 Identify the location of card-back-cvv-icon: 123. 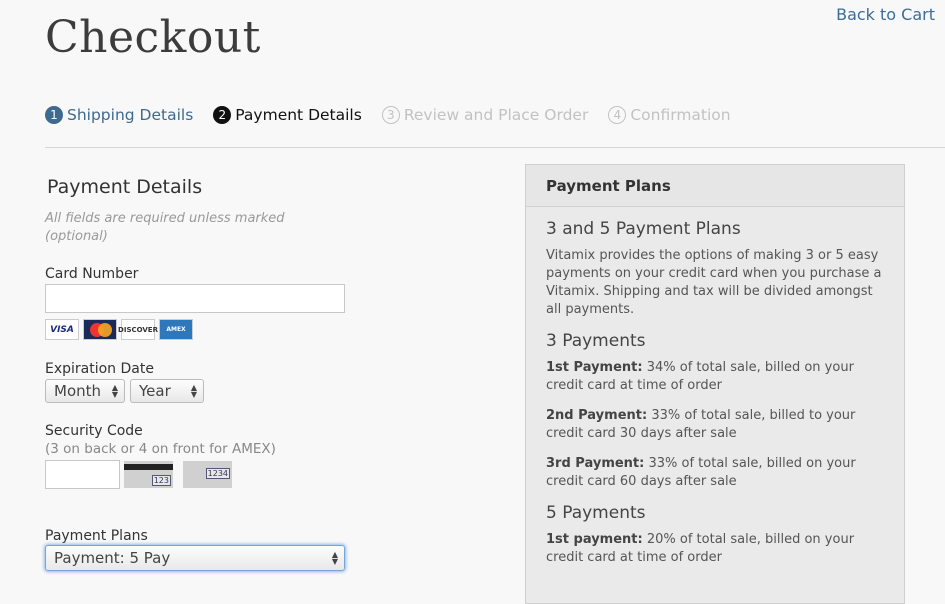
(148, 474).